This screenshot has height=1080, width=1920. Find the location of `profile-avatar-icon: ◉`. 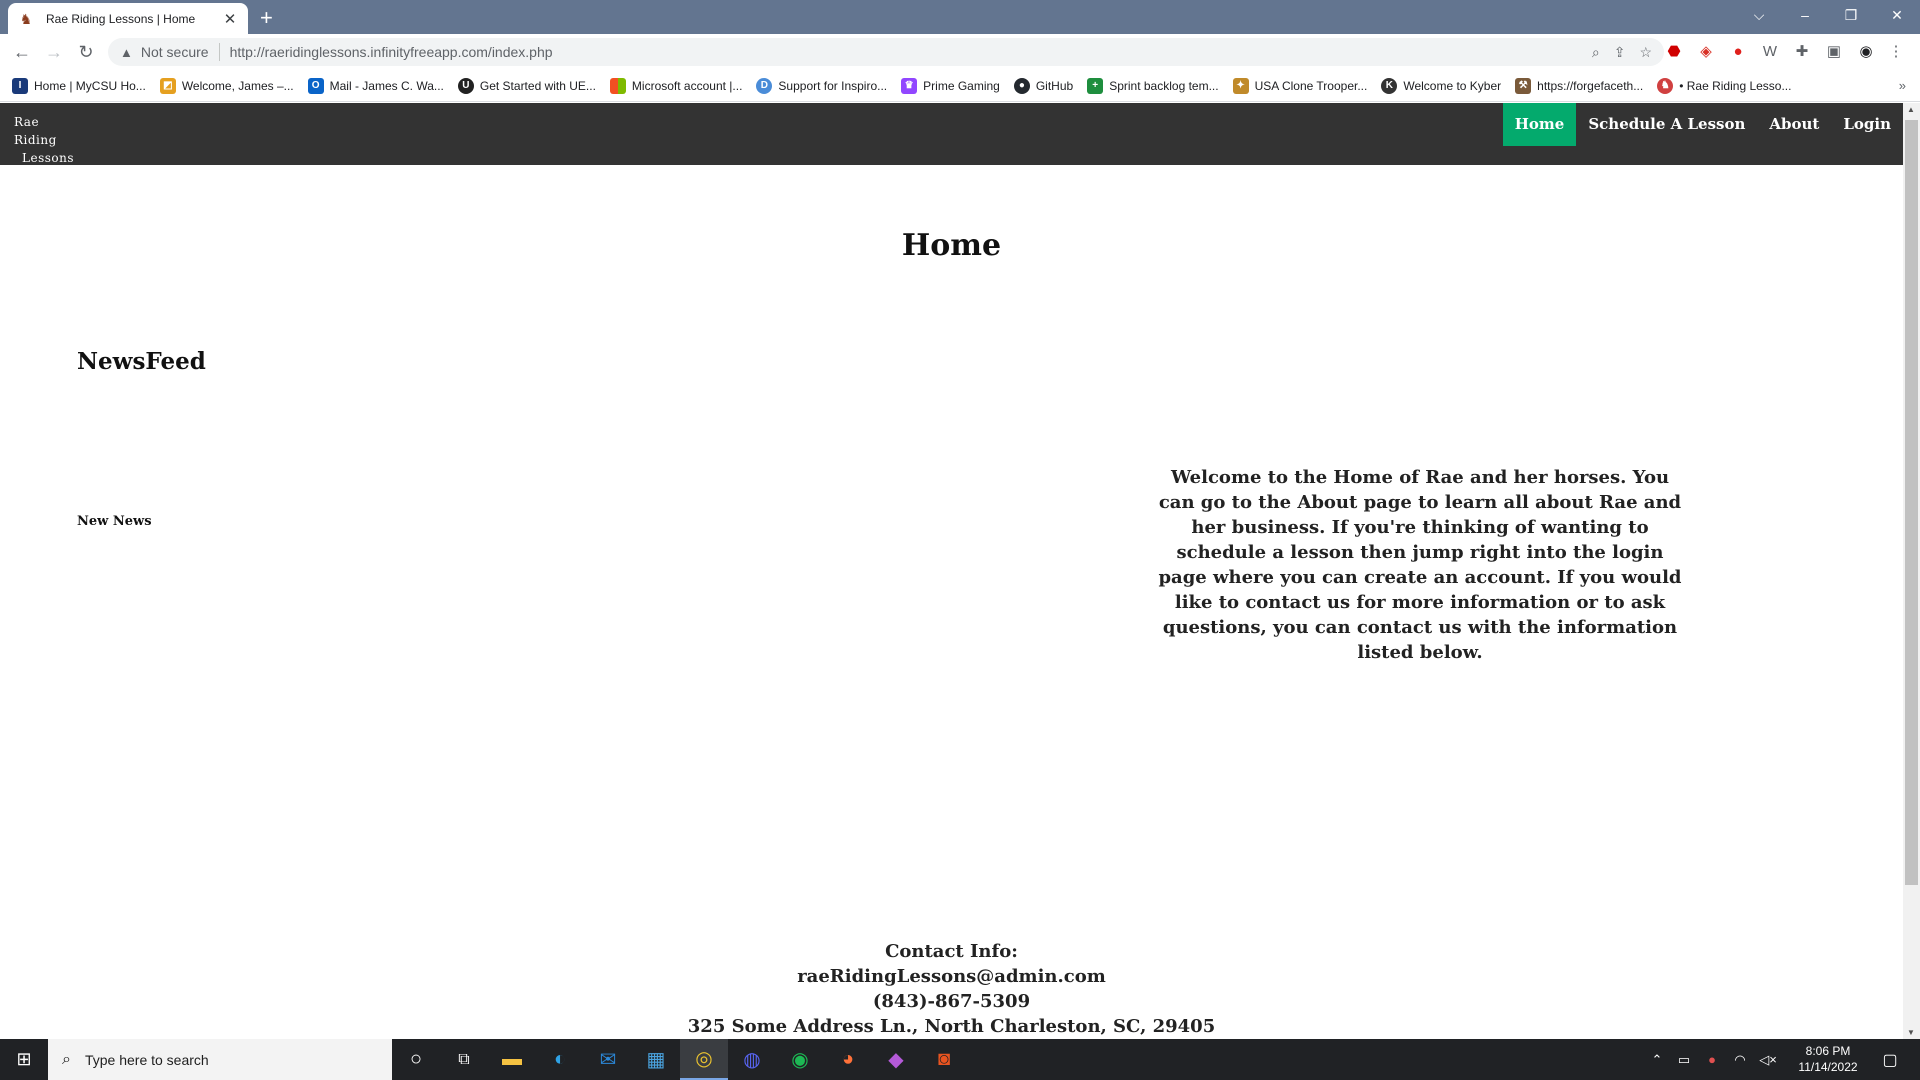

profile-avatar-icon: ◉ is located at coordinates (1866, 52).